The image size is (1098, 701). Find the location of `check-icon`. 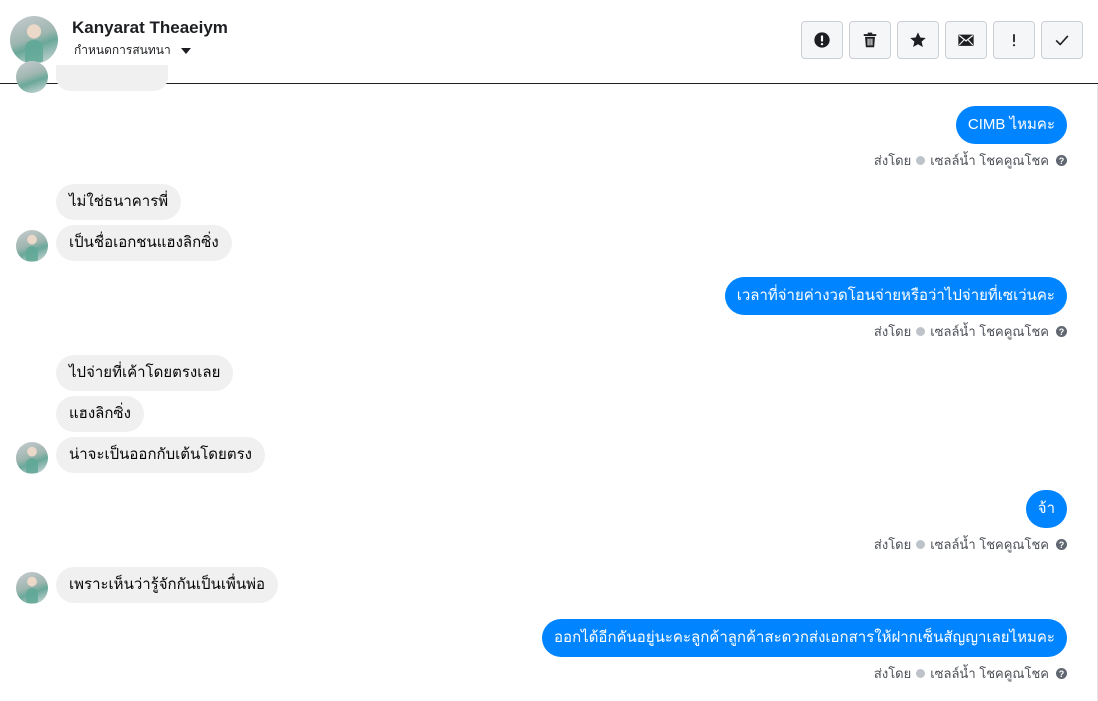

check-icon is located at coordinates (1062, 40).